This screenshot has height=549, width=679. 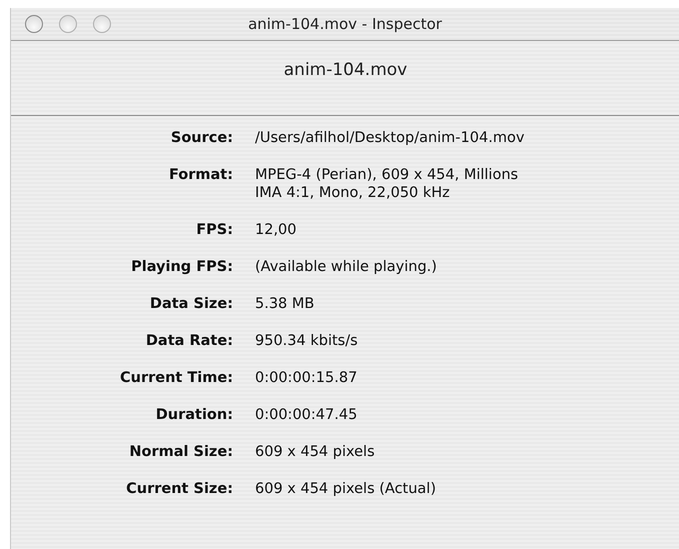 What do you see at coordinates (390, 138) in the screenshot?
I see `field-value: /Users/afilhol/Desktop/anim-104.mov` at bounding box center [390, 138].